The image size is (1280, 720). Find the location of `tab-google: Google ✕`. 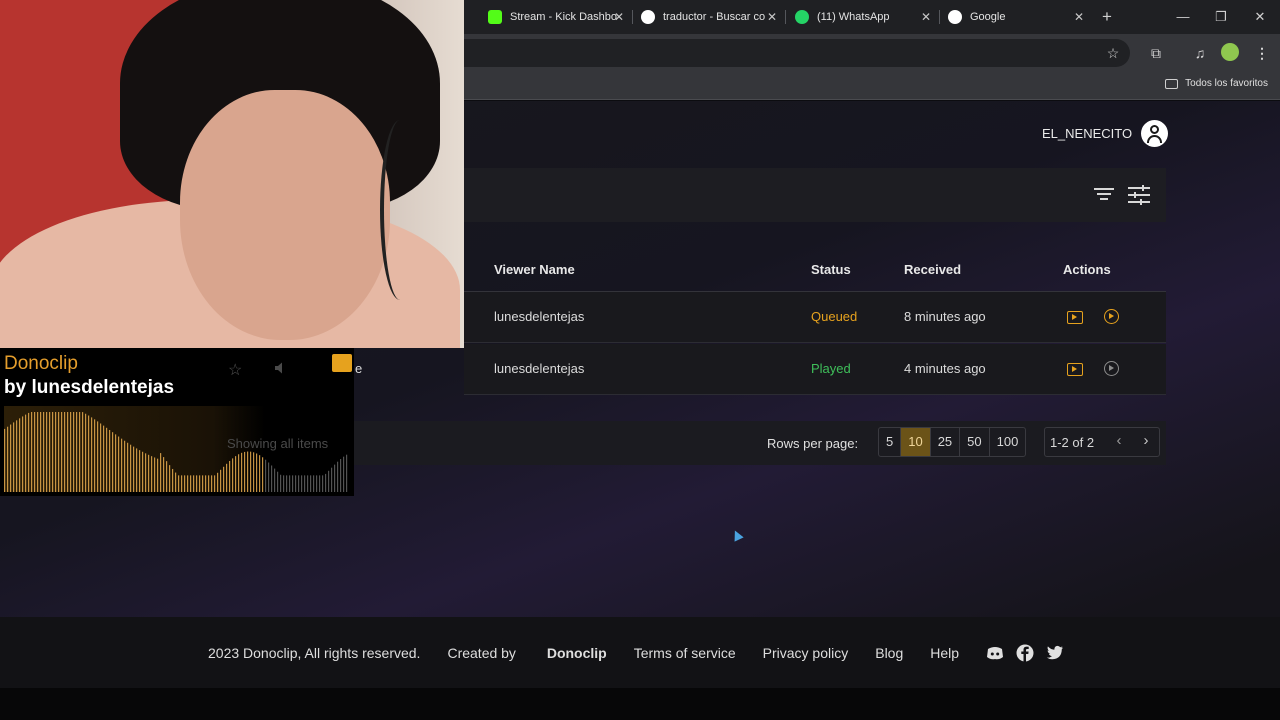

tab-google: Google ✕ is located at coordinates (1016, 17).